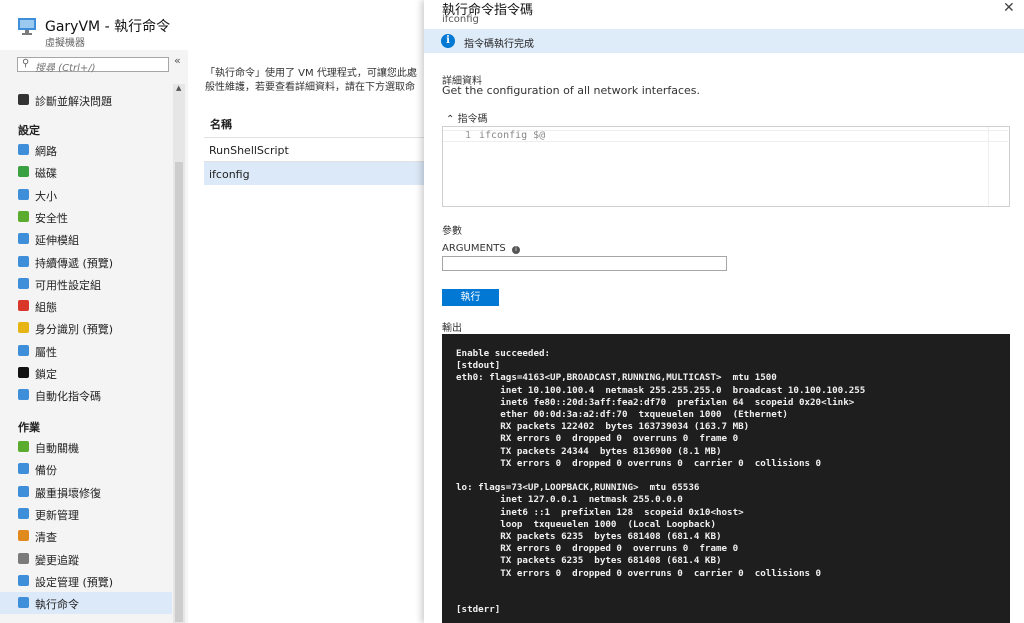 The image size is (1024, 623). Describe the element at coordinates (23, 372) in the screenshot. I see `lock-icon` at that location.